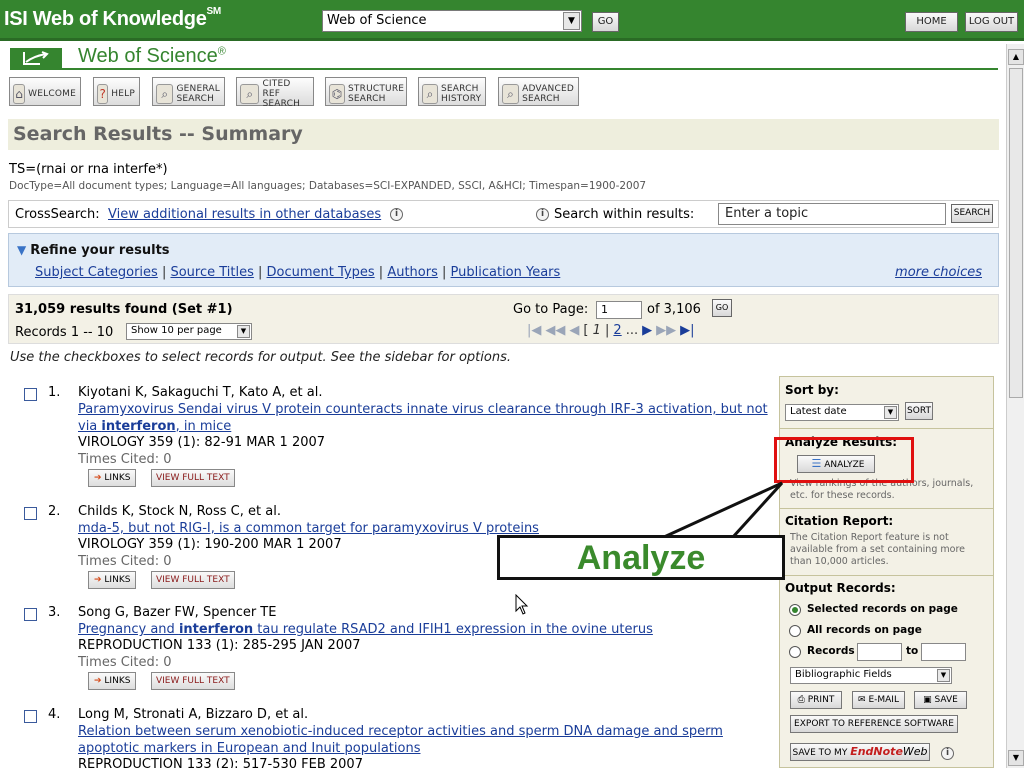  What do you see at coordinates (64, 332) in the screenshot?
I see `records-range: Records 1 -- 10` at bounding box center [64, 332].